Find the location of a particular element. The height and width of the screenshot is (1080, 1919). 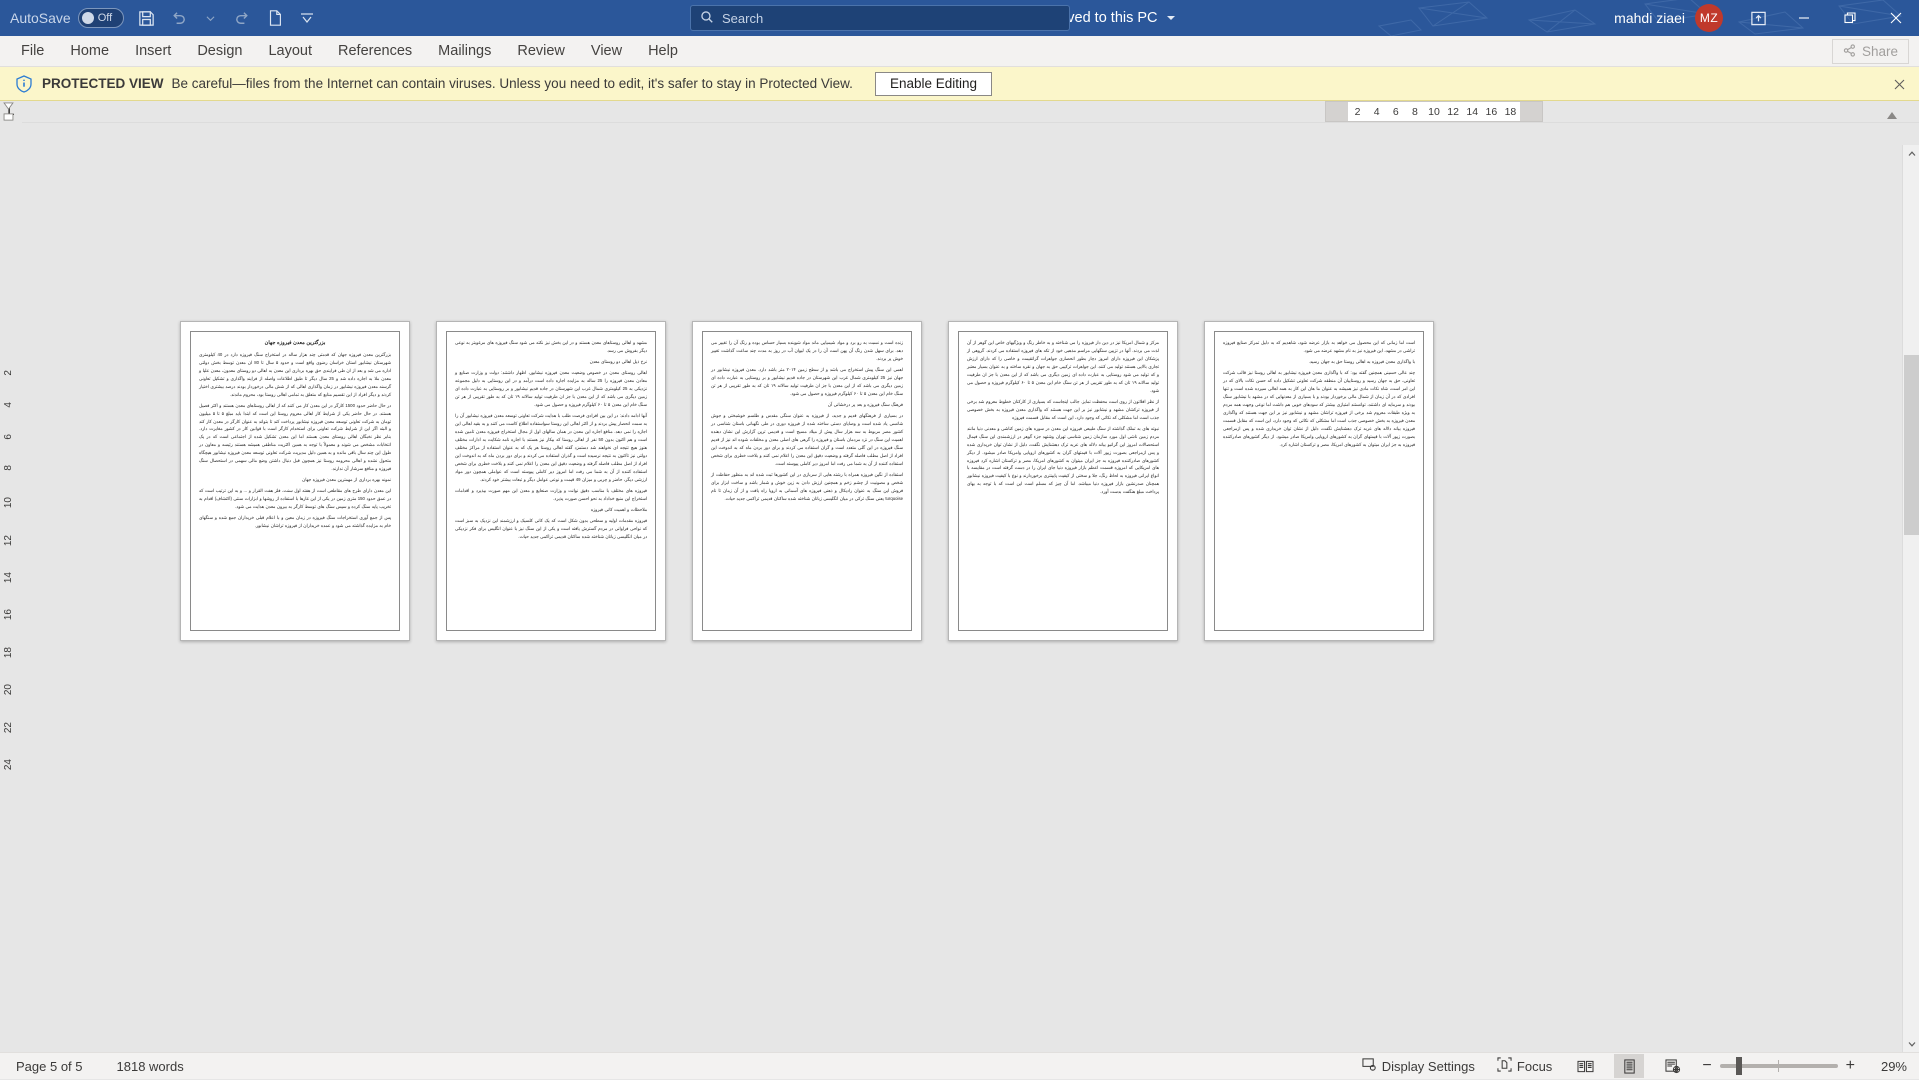

zoom-track is located at coordinates (1779, 1066).